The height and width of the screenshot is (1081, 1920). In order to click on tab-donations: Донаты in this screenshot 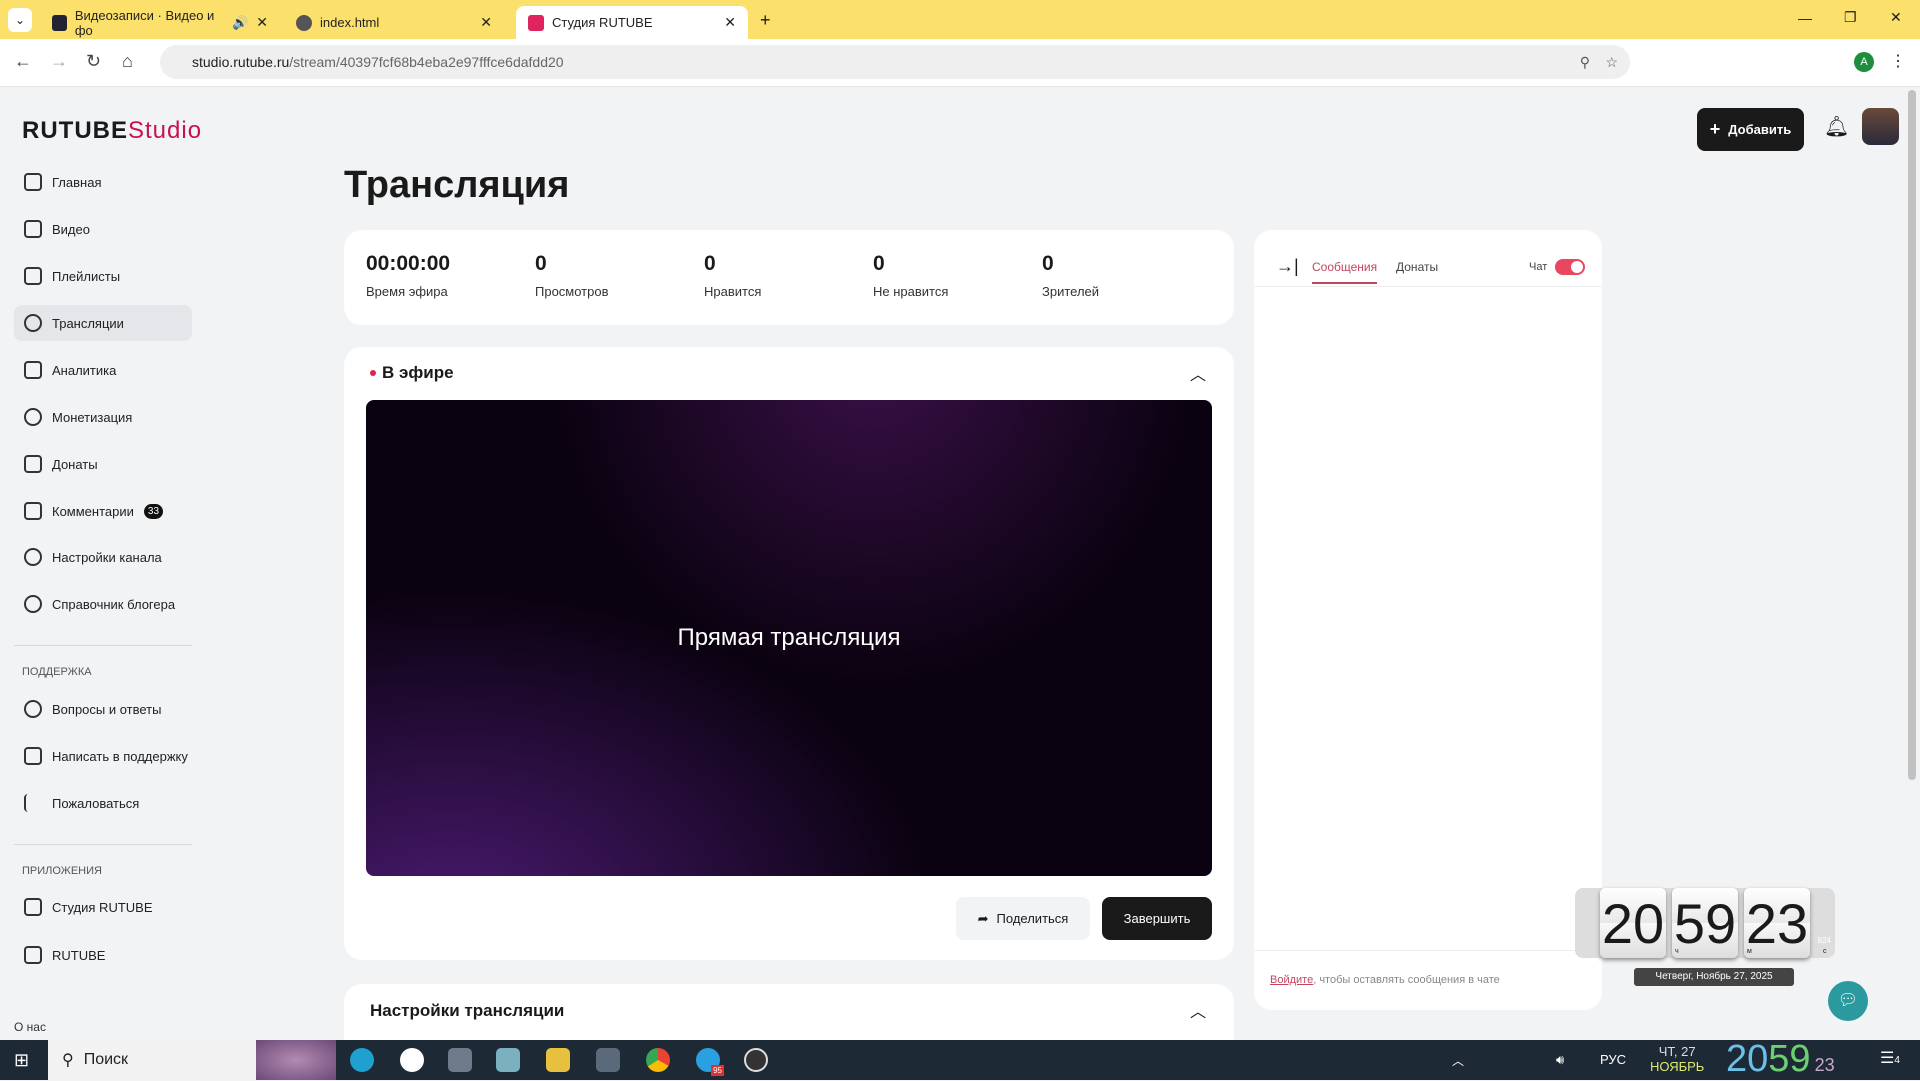, I will do `click(1417, 267)`.